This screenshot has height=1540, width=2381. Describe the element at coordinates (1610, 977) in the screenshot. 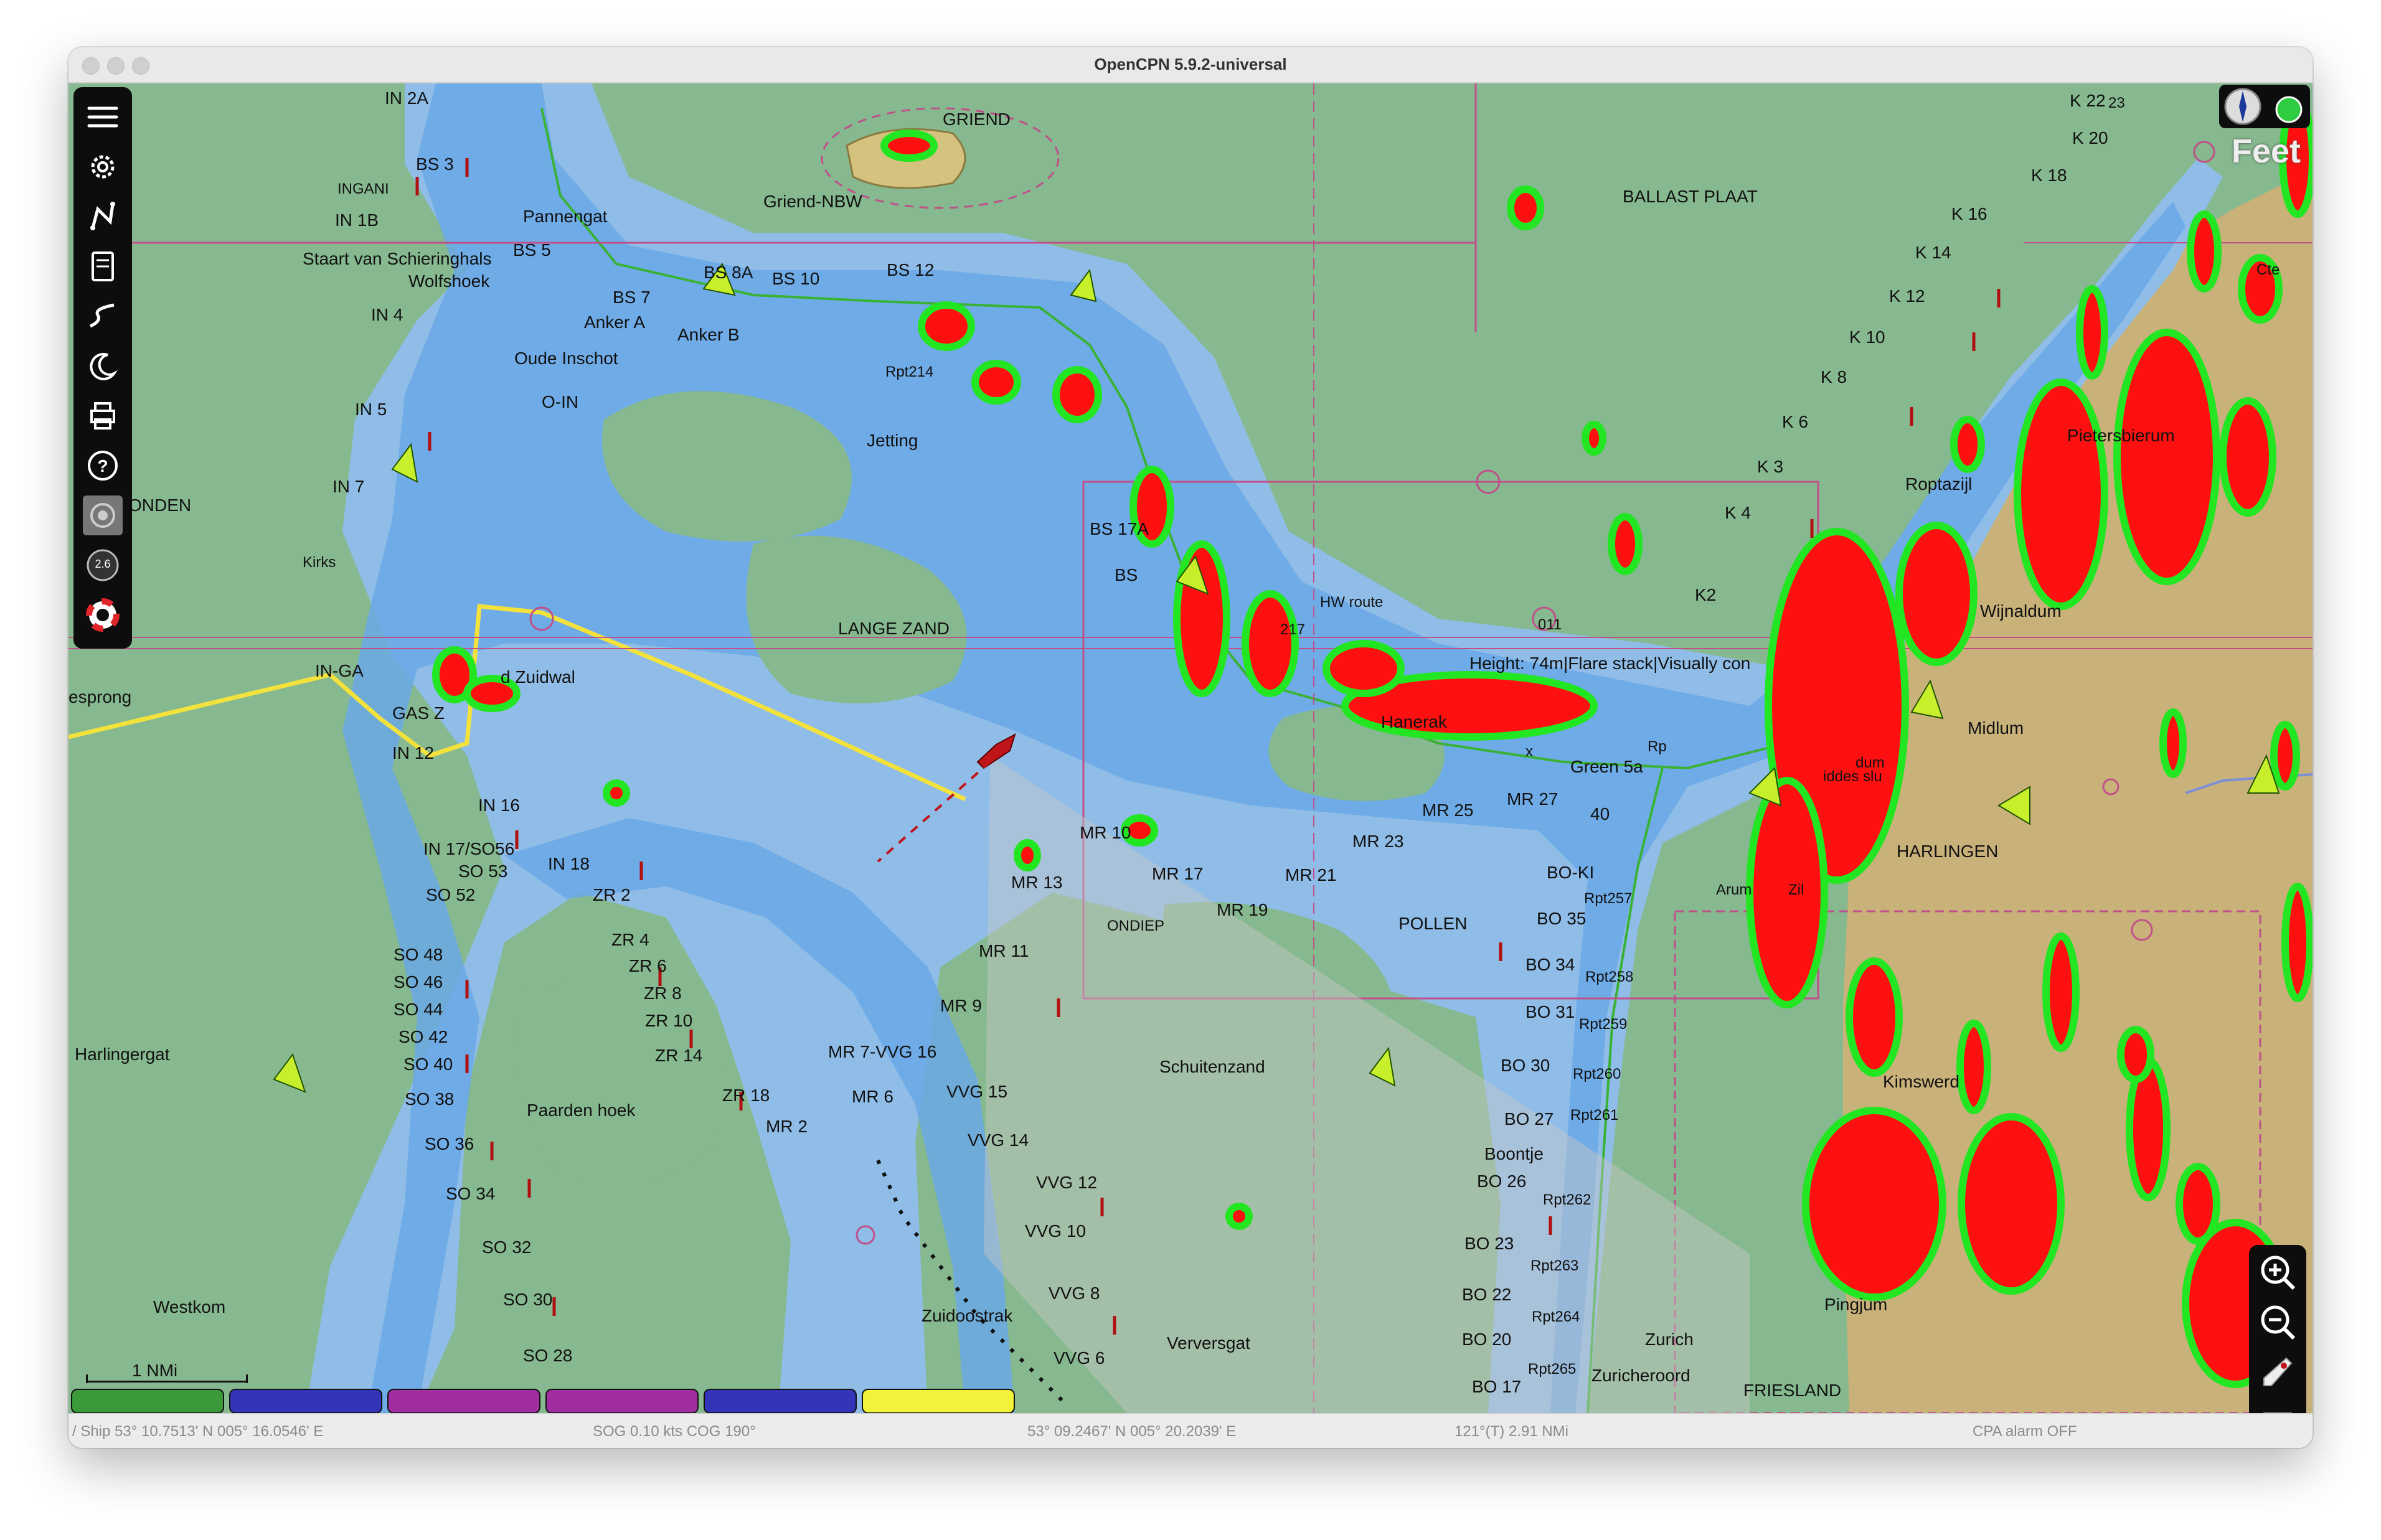

I see `route-point-label: Rpt258` at that location.